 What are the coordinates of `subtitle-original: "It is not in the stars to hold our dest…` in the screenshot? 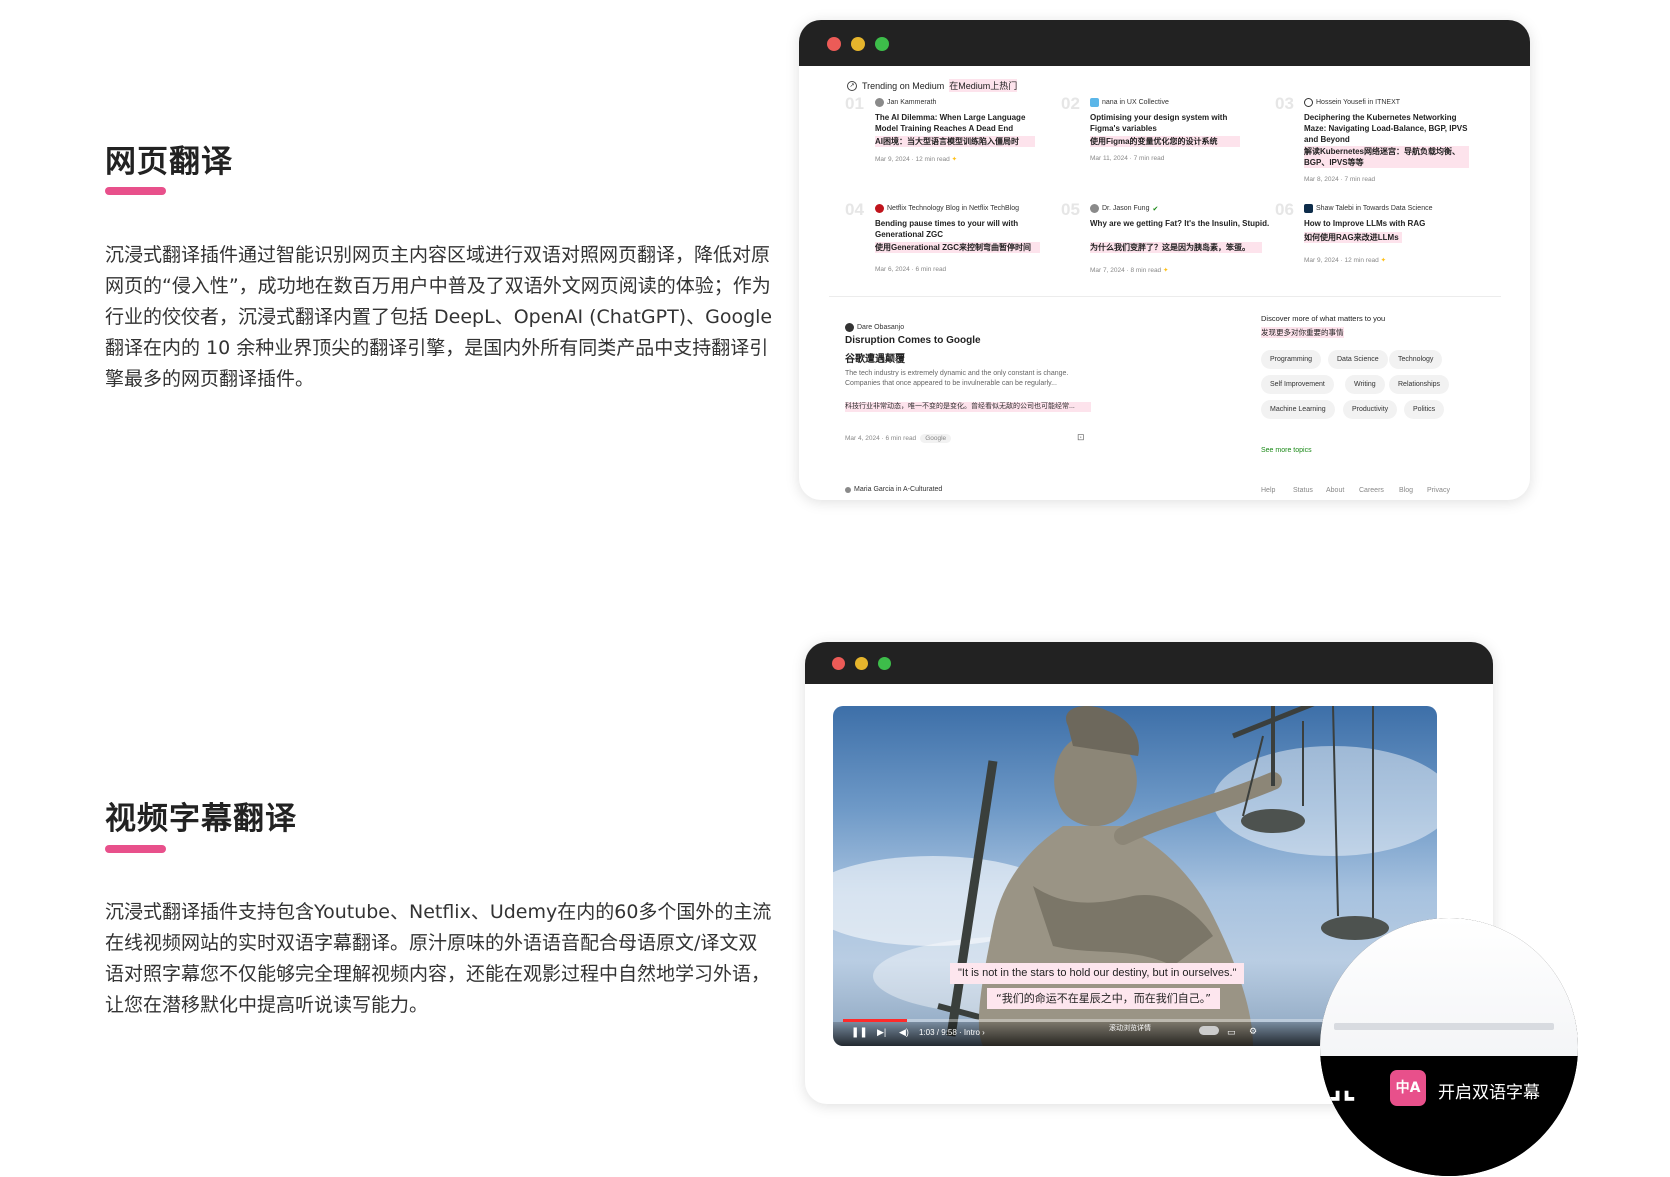 It's located at (1097, 973).